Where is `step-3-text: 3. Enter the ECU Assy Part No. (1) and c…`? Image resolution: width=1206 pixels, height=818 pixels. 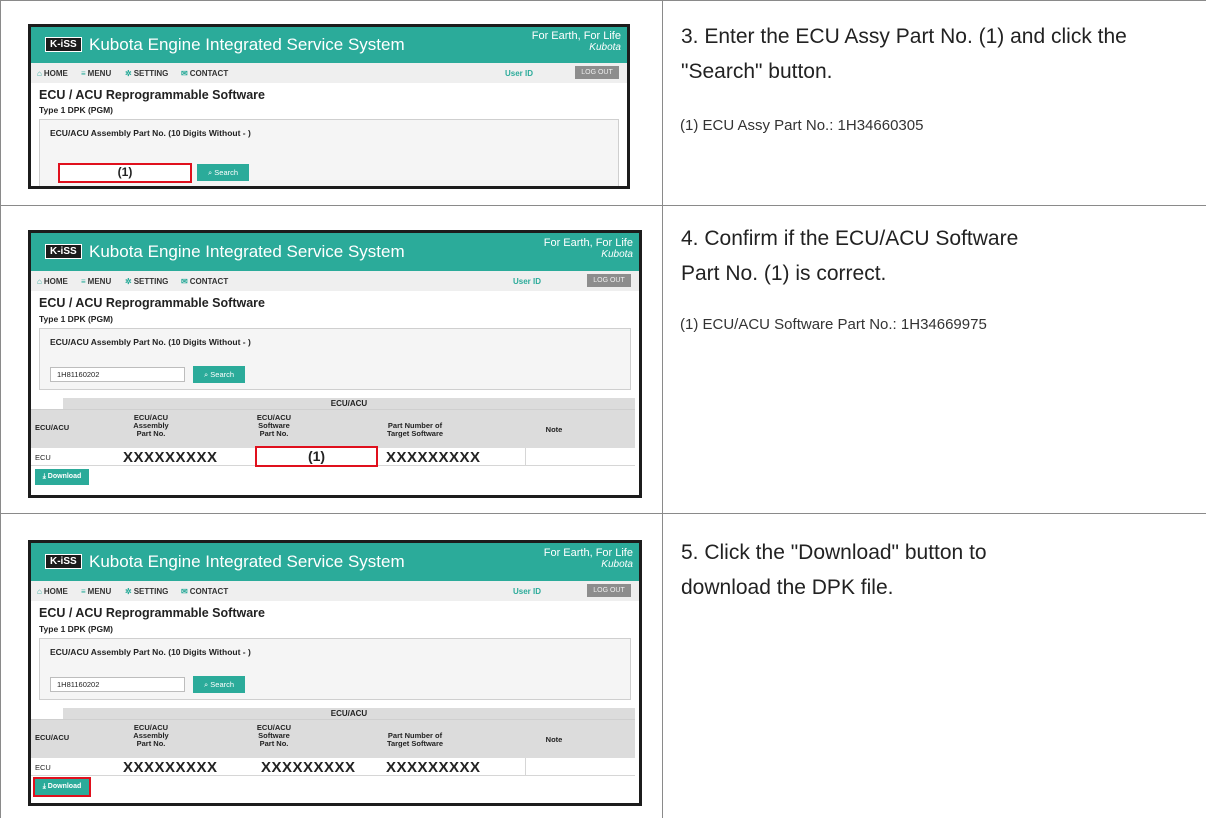
step-3-text: 3. Enter the ECU Assy Part No. (1) and c… is located at coordinates (904, 54).